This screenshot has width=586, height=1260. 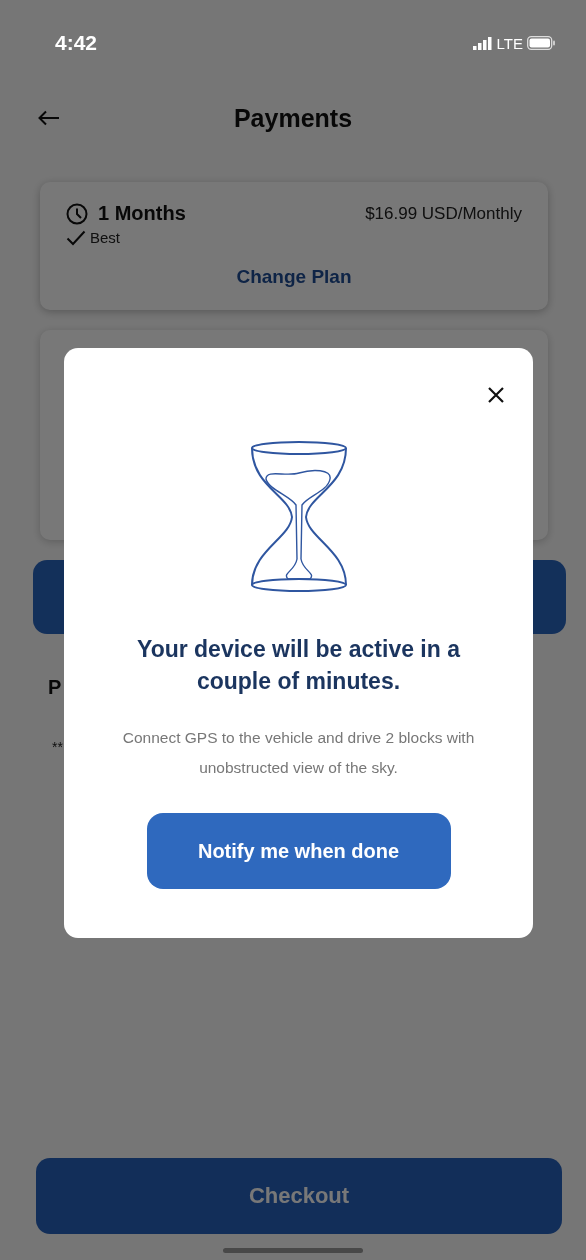 What do you see at coordinates (509, 43) in the screenshot?
I see `network-label: LTE` at bounding box center [509, 43].